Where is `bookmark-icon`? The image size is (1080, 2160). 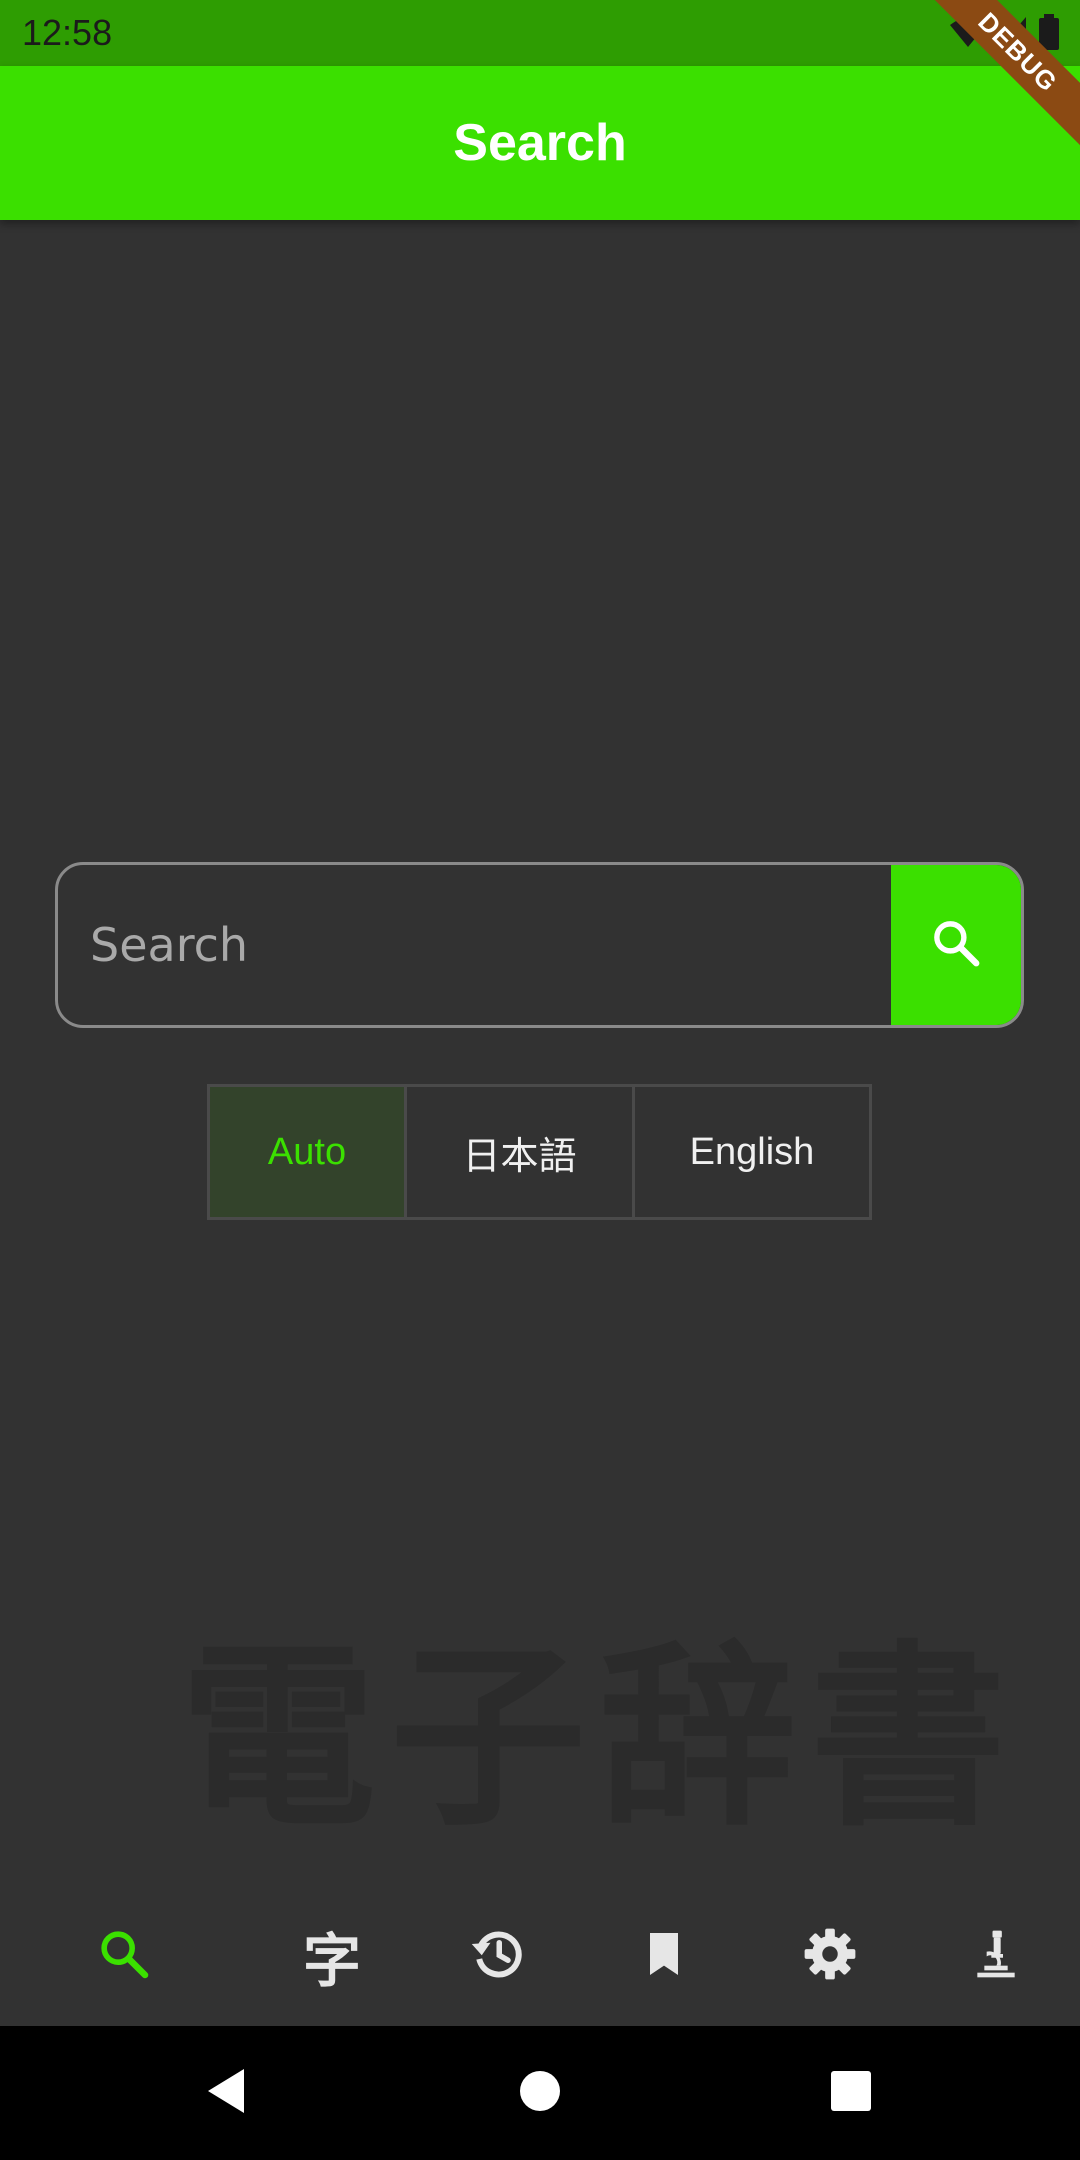
bookmark-icon is located at coordinates (664, 1956).